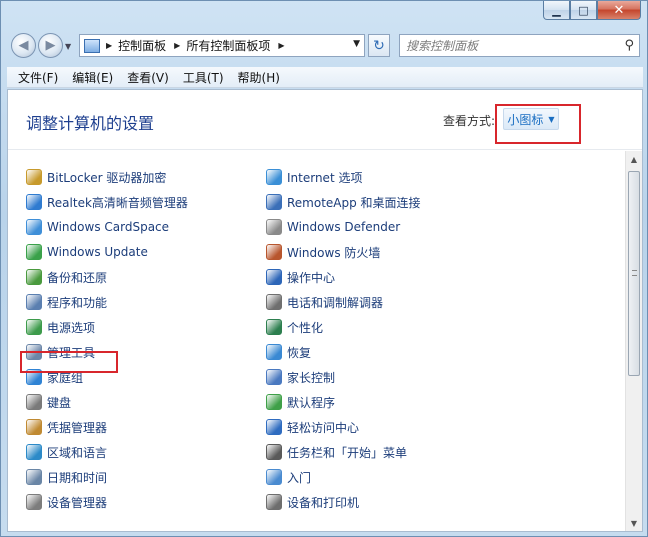 The height and width of the screenshot is (537, 648). Describe the element at coordinates (629, 45) in the screenshot. I see `search-icon: ⚲` at that location.